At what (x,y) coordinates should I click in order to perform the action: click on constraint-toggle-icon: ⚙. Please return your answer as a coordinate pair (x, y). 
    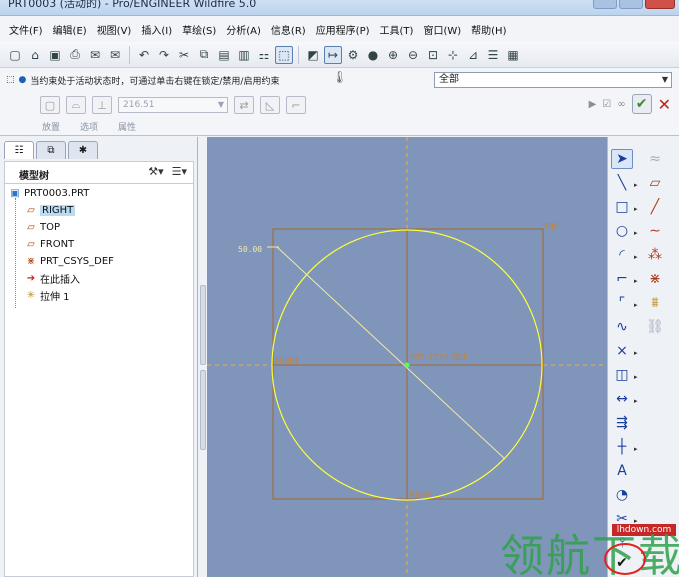
    Looking at the image, I should click on (353, 55).